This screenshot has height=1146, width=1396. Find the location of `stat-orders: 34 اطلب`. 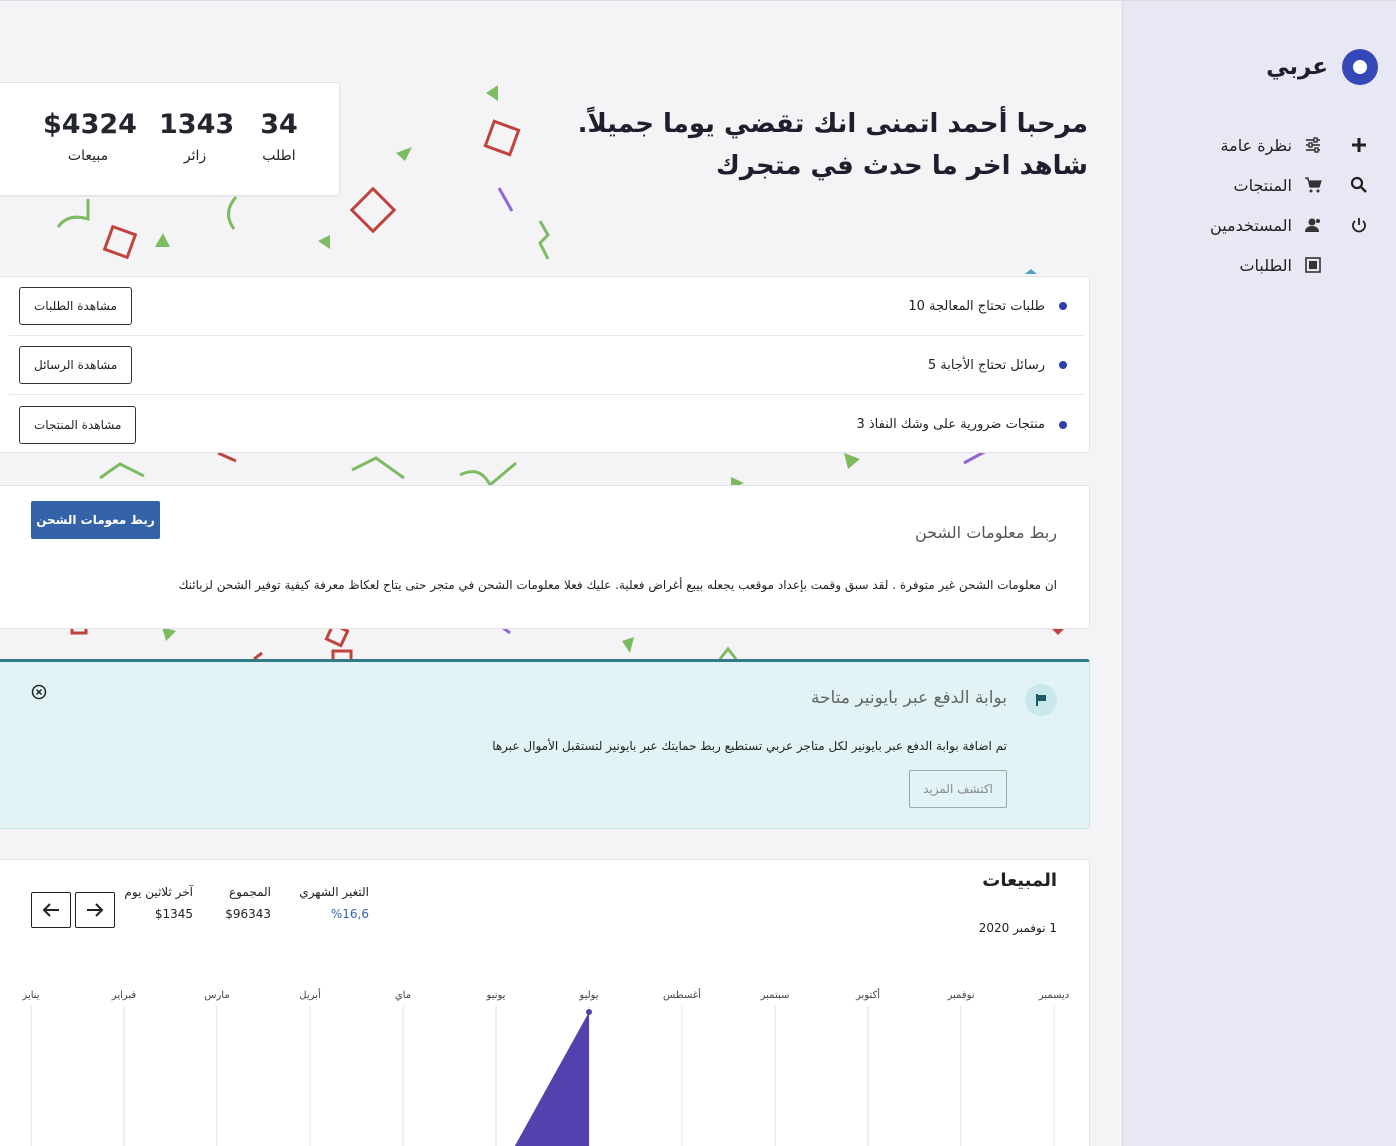

stat-orders: 34 اطلب is located at coordinates (279, 136).